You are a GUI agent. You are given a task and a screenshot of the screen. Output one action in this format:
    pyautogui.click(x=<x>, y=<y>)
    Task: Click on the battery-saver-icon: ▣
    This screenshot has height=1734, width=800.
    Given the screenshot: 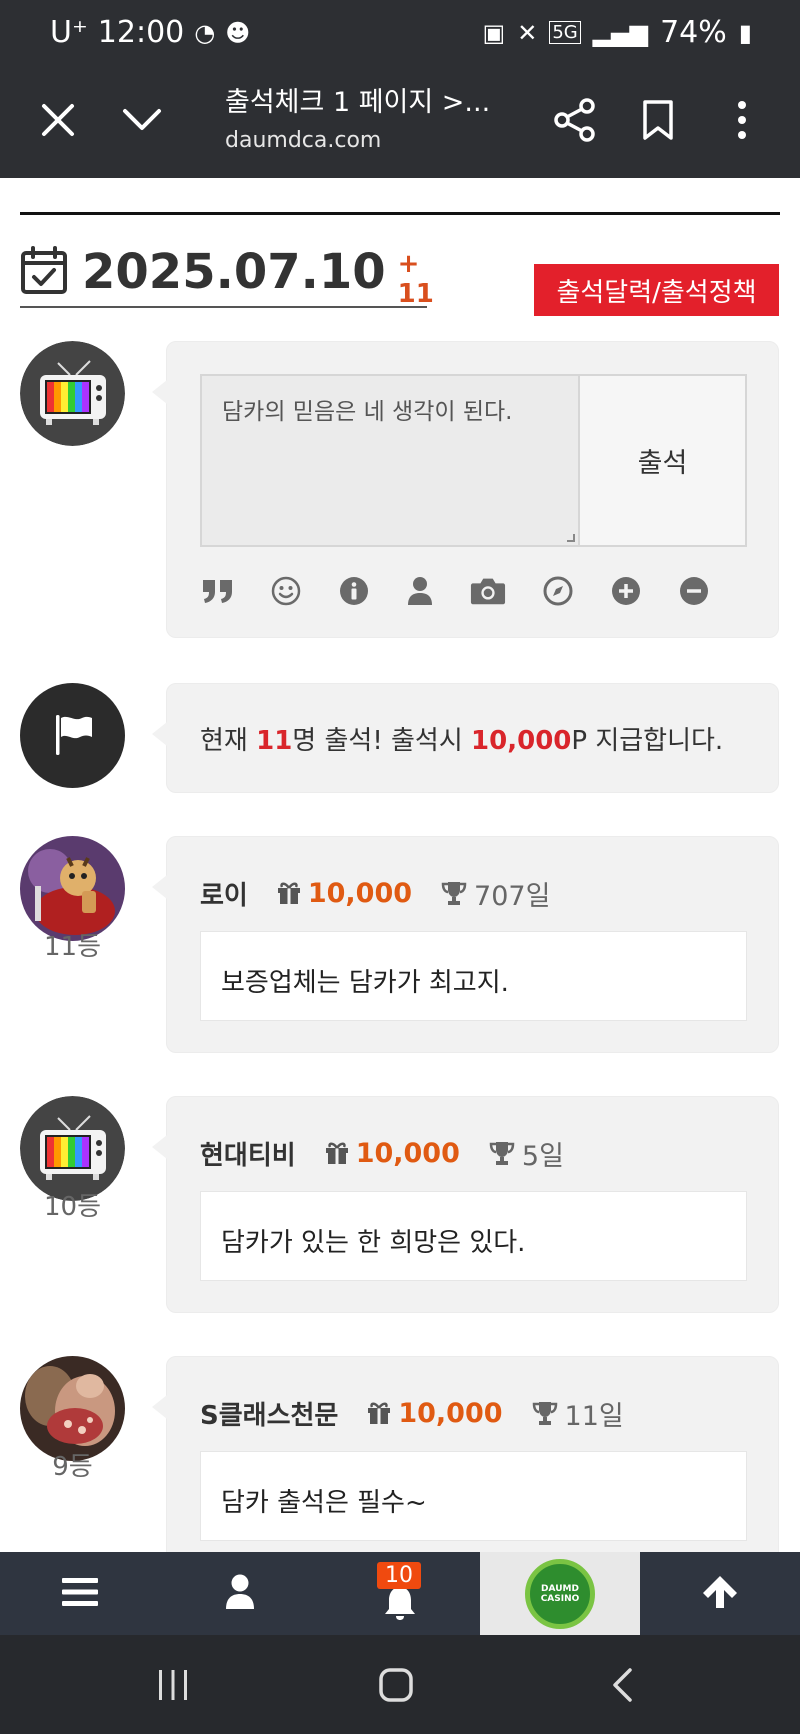 What is the action you would take?
    pyautogui.click(x=494, y=32)
    